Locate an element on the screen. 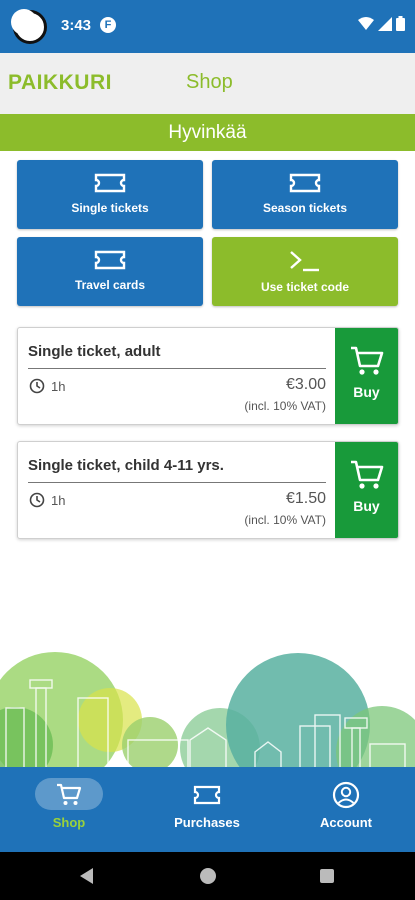  tile-label: Use ticket code is located at coordinates (305, 287).